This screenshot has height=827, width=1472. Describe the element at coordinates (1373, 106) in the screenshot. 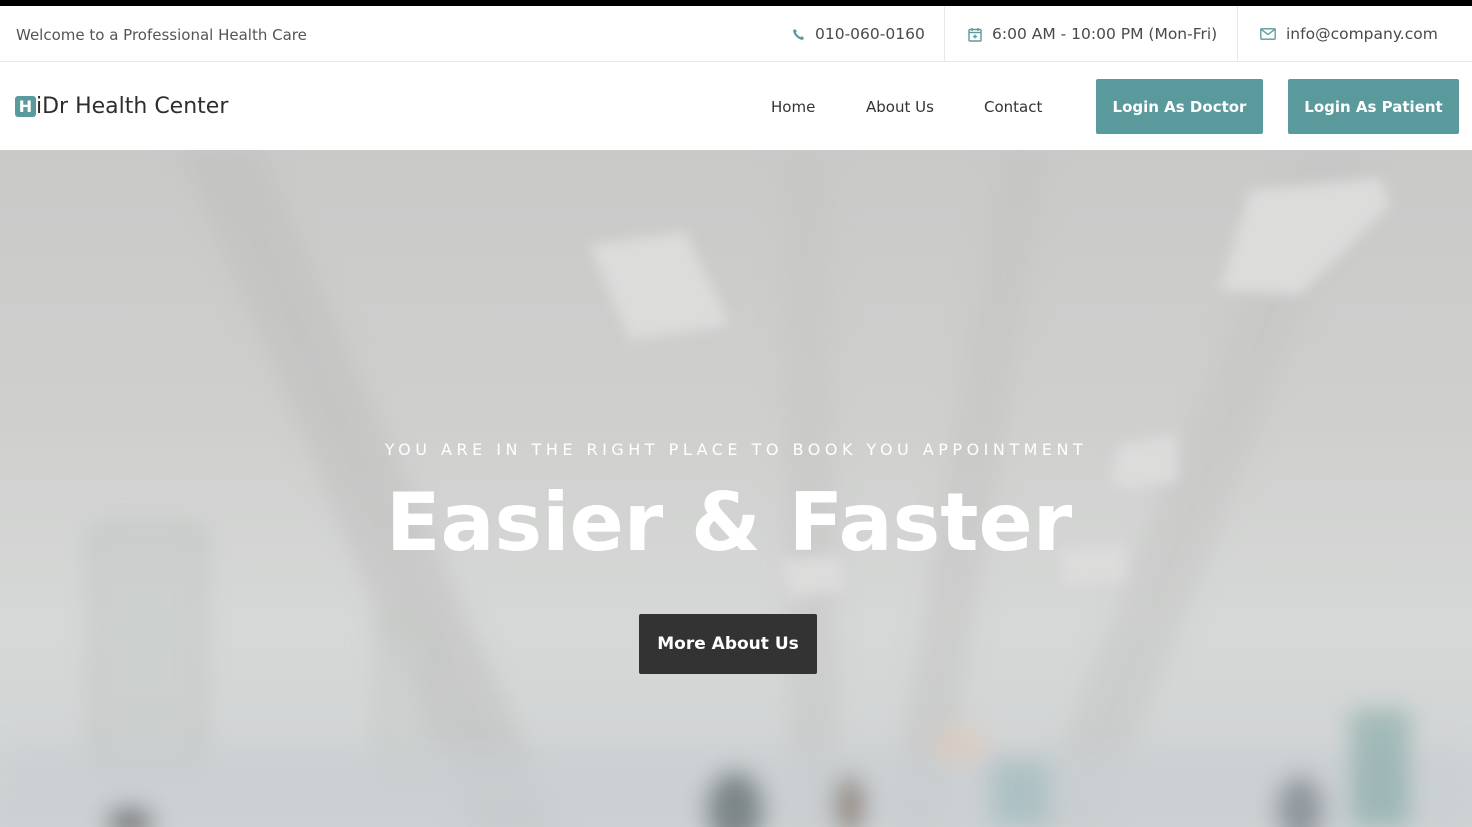

I see `login-patient-button: Login As Patient` at that location.